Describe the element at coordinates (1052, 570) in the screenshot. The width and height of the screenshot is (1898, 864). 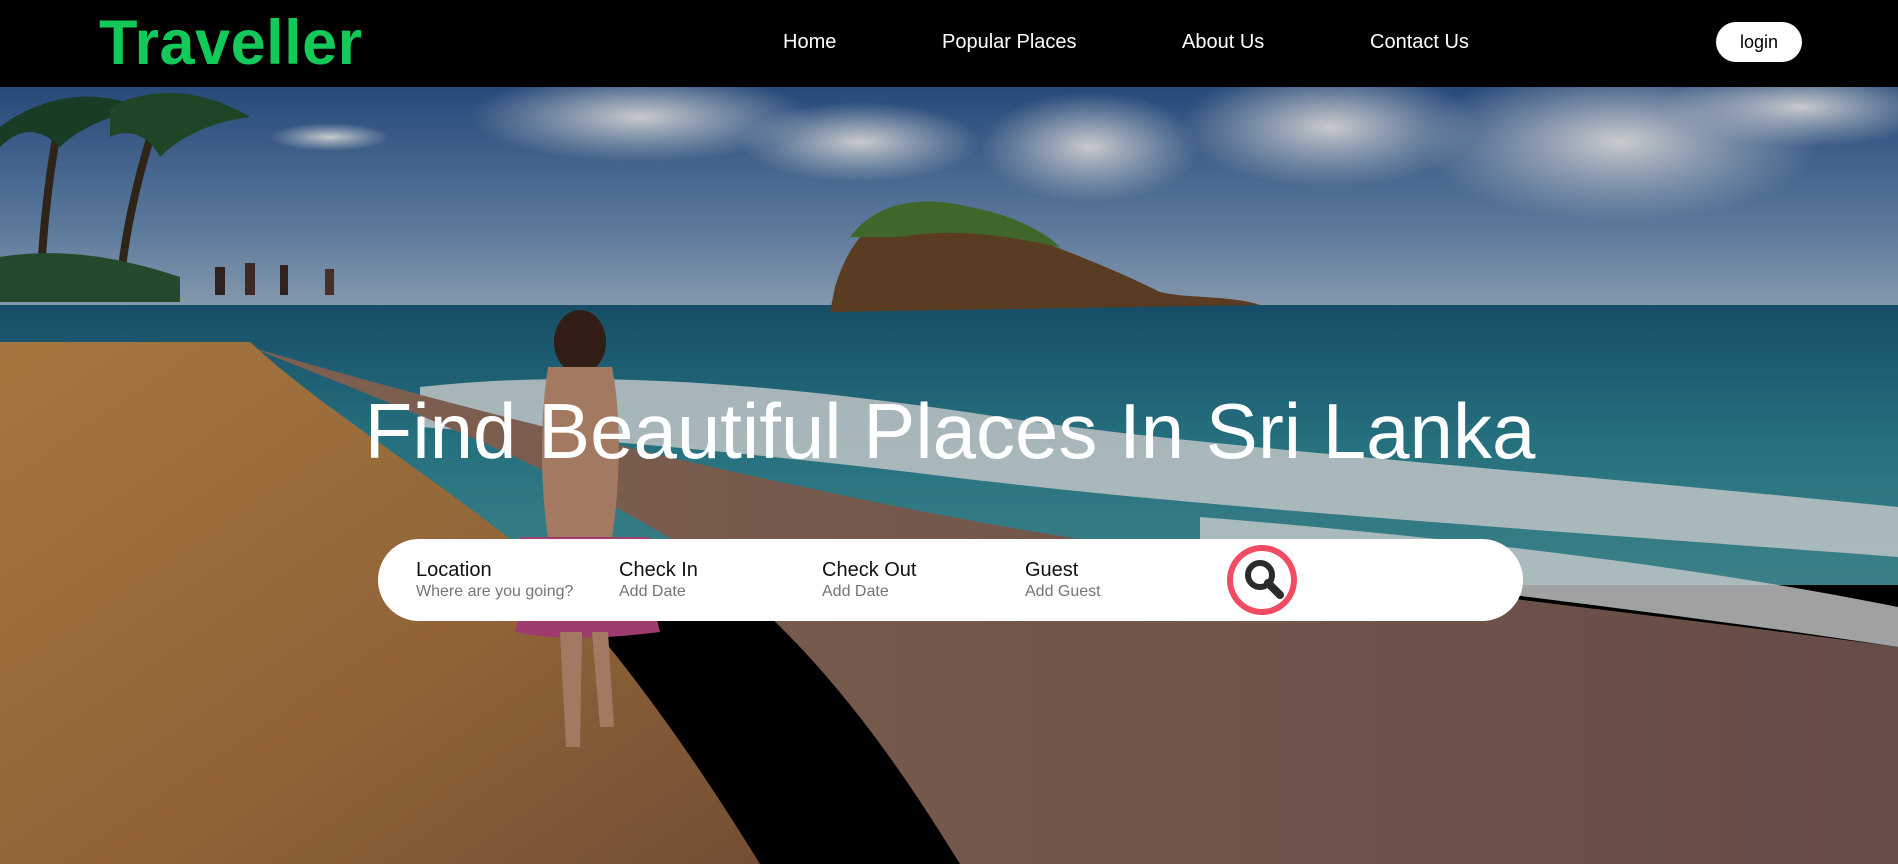
I see `guest-label: Guest` at that location.